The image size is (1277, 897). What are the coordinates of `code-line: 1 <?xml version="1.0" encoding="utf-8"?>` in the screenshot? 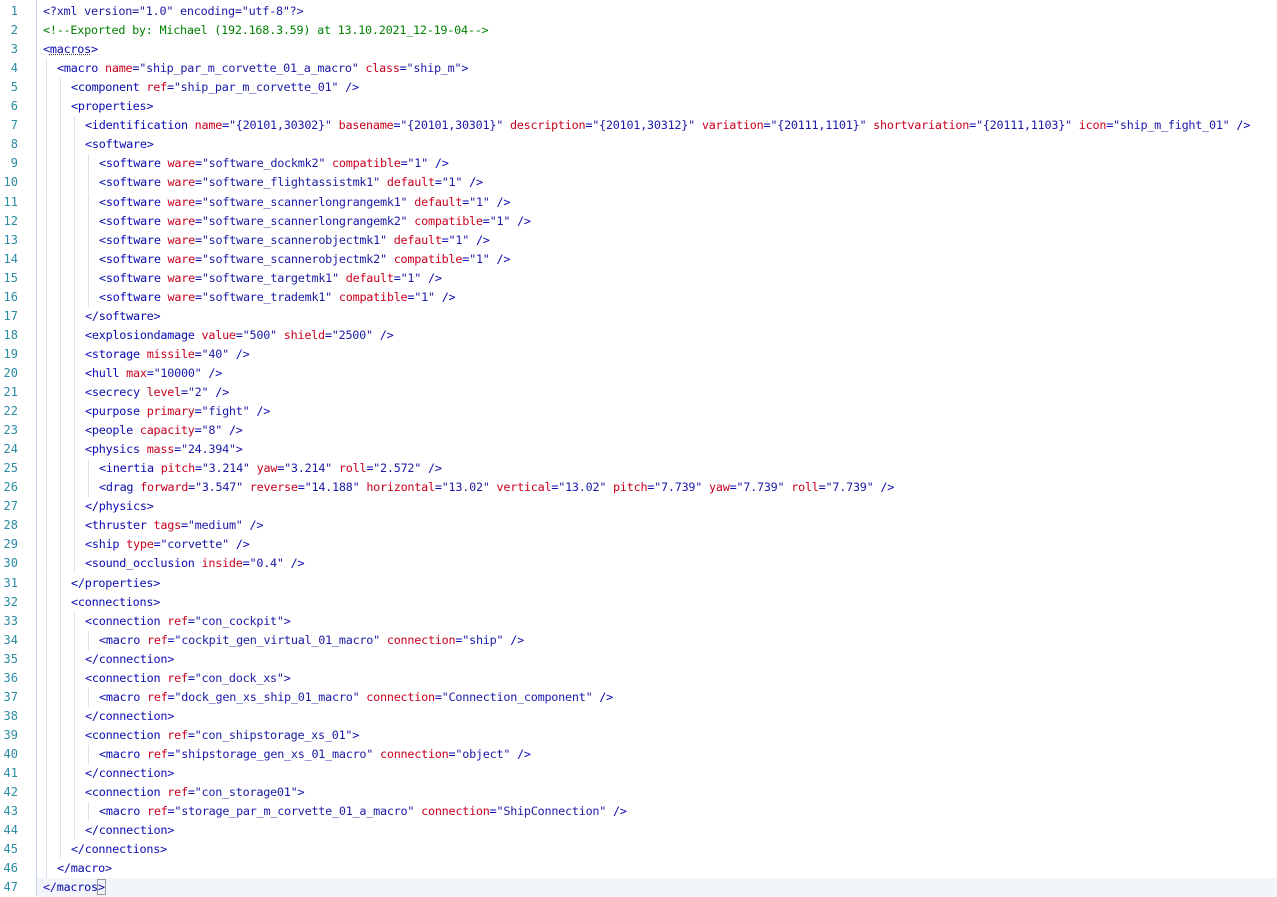 It's located at (638, 11).